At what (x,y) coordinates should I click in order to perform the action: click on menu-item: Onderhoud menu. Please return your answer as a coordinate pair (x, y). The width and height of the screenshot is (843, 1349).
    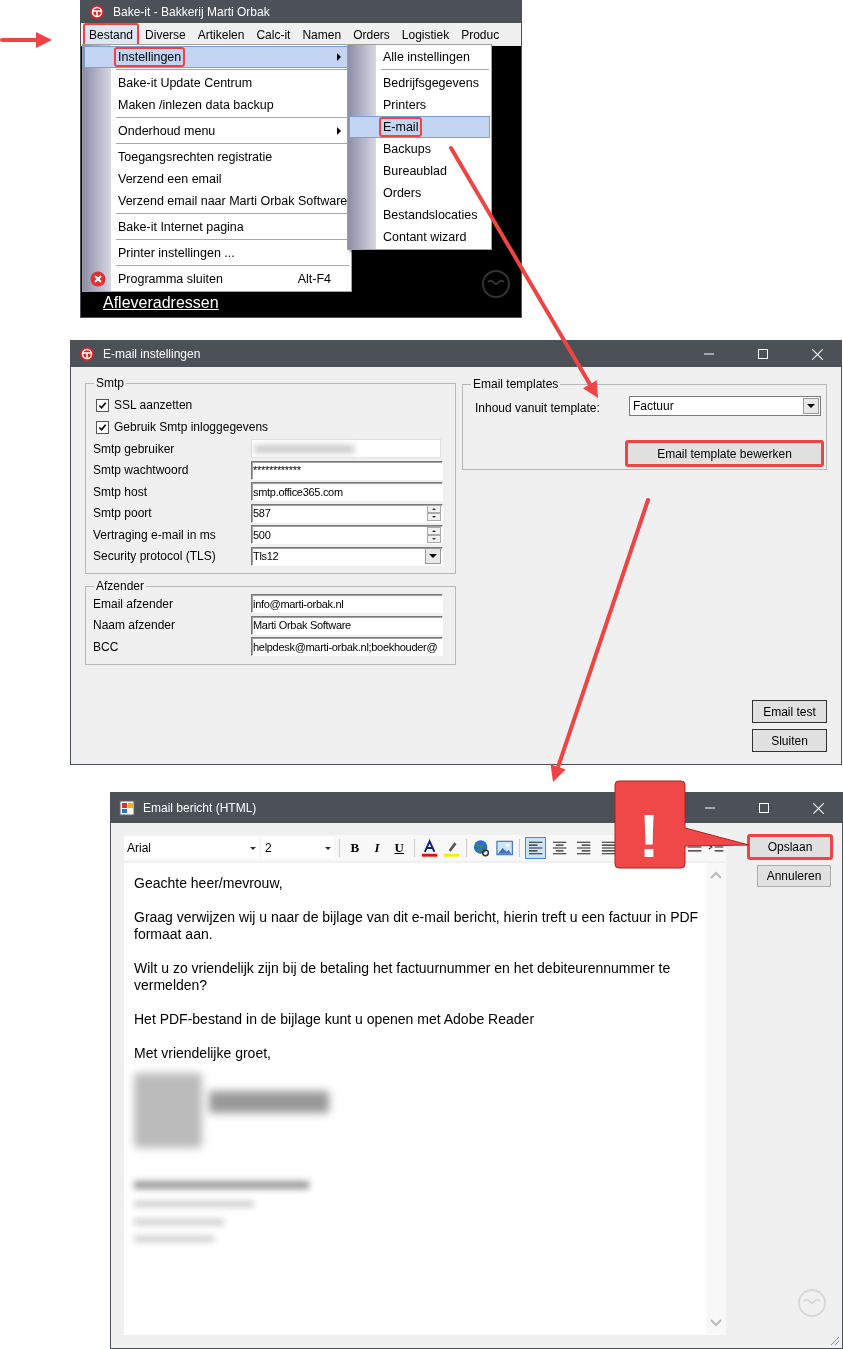
    Looking at the image, I should click on (217, 131).